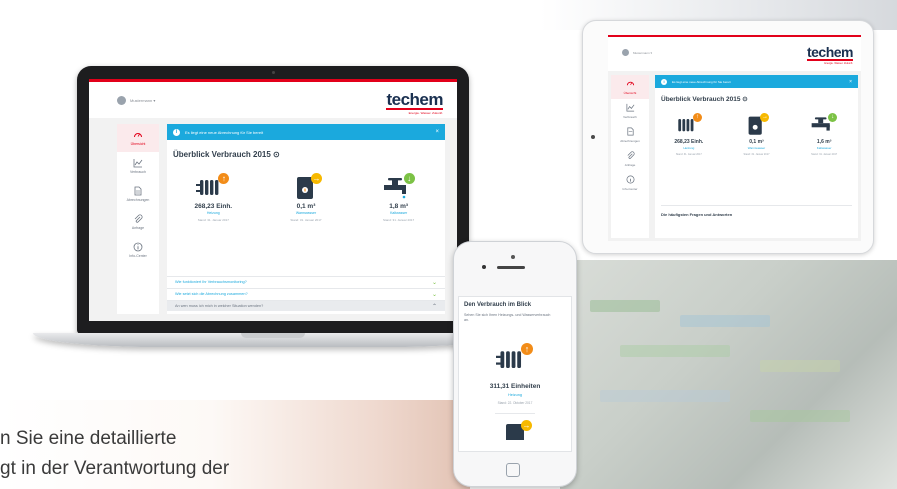 This screenshot has height=489, width=897. Describe the element at coordinates (511, 267) in the screenshot. I see `phone-speaker` at that location.